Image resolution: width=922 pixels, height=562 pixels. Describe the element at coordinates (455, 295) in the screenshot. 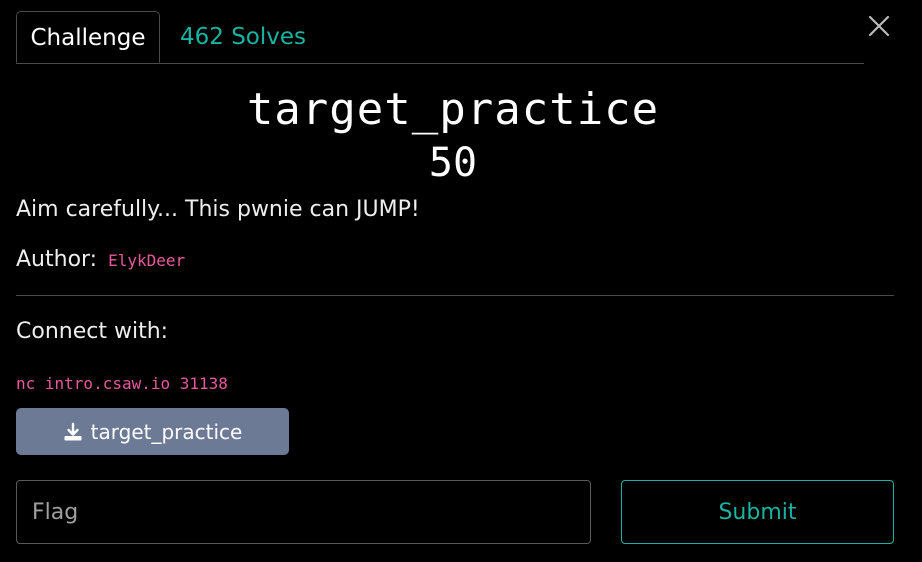

I see `divider` at that location.